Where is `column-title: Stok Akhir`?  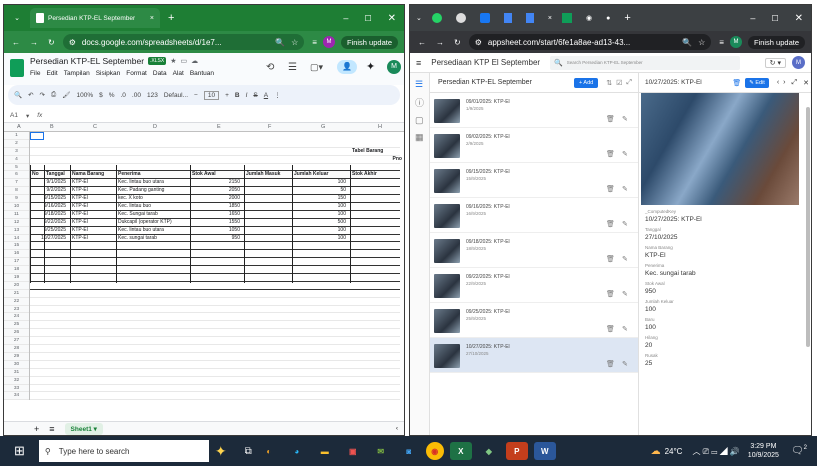
column-title: Stok Akhir is located at coordinates (364, 175).